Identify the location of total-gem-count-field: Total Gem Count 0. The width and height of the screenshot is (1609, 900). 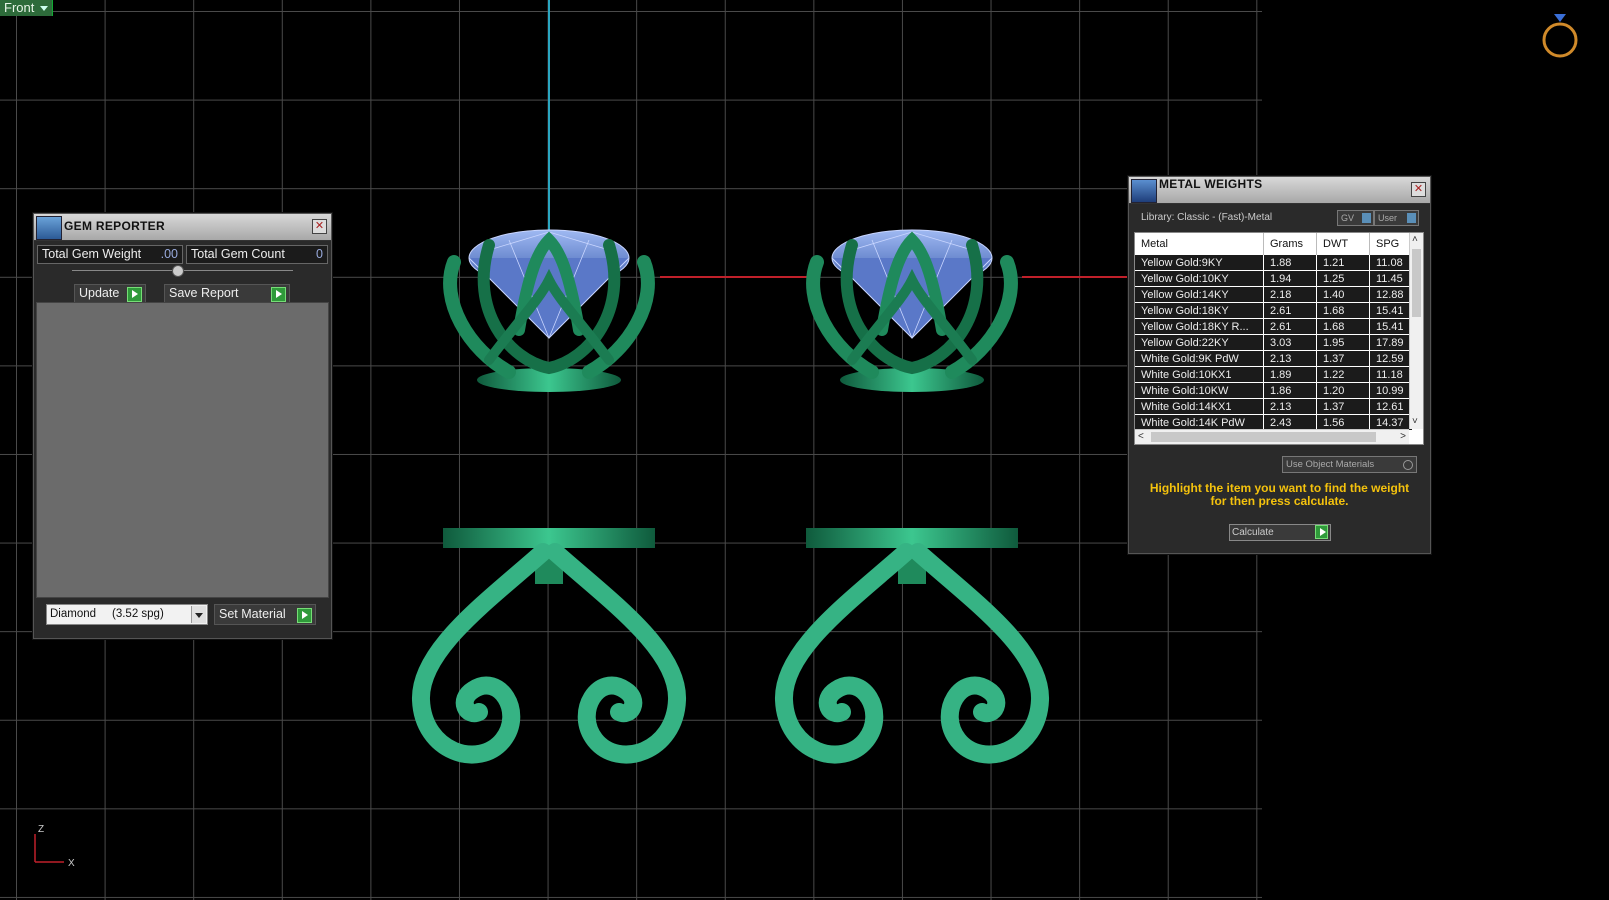
(257, 254).